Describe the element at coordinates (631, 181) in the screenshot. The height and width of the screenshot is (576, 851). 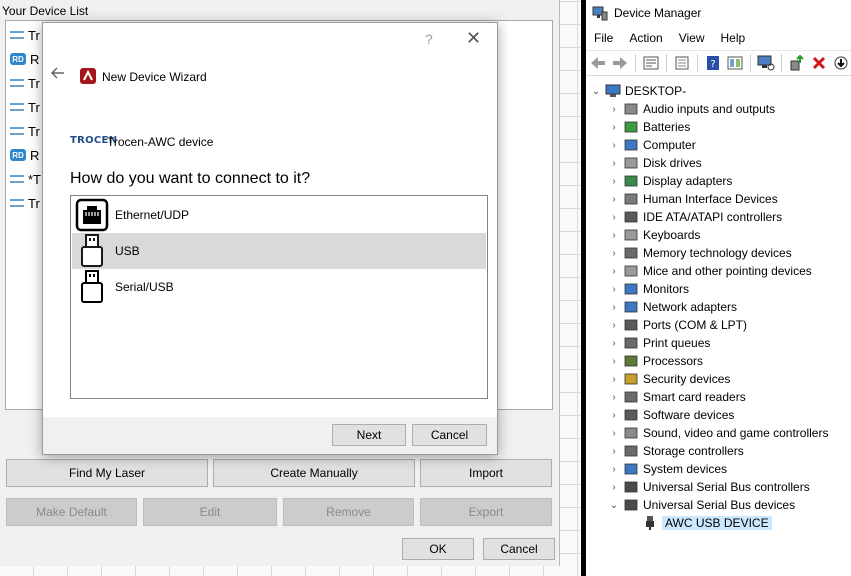
I see `display-adapter-icon` at that location.